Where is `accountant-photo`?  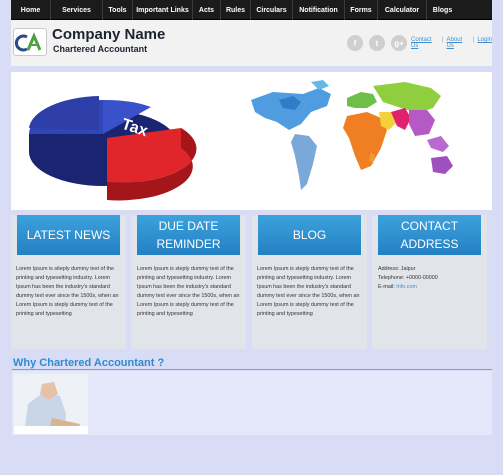
accountant-photo is located at coordinates (51, 404).